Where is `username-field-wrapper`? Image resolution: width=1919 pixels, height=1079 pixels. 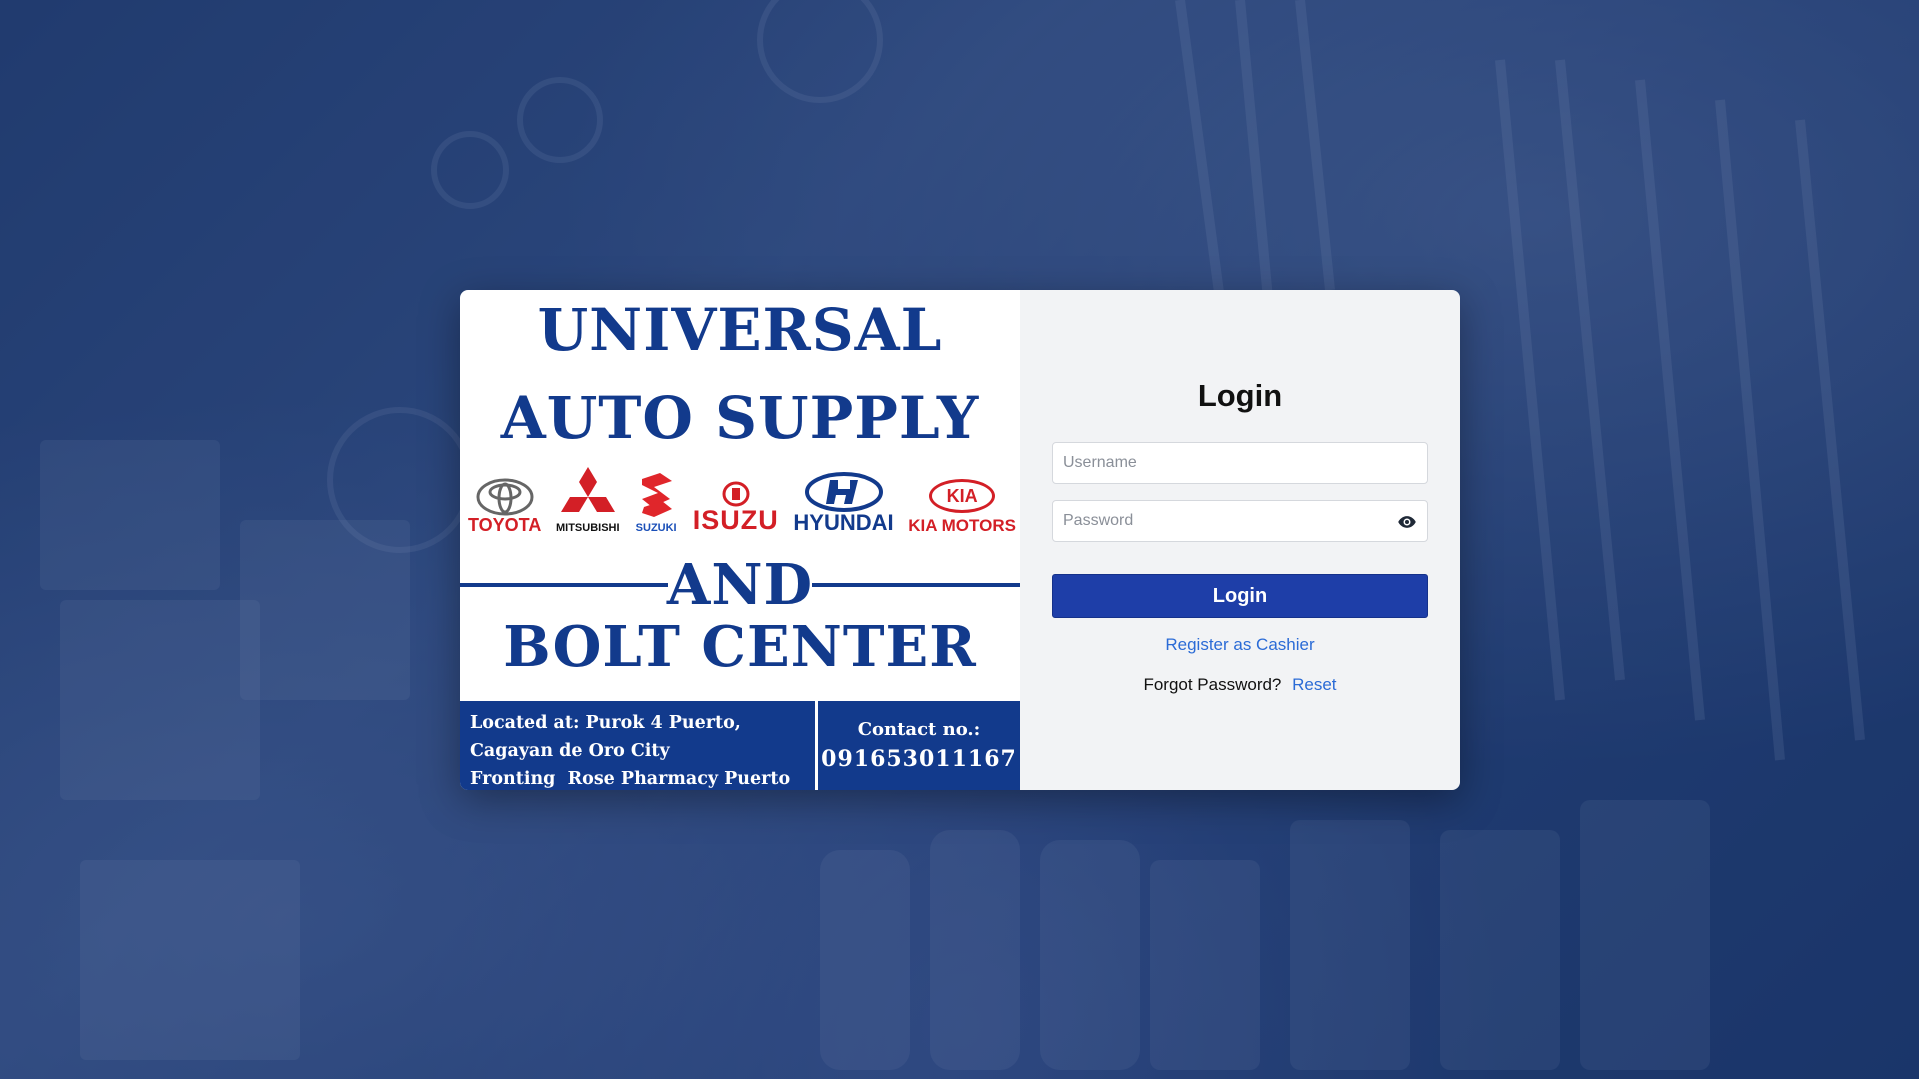
username-field-wrapper is located at coordinates (1240, 463).